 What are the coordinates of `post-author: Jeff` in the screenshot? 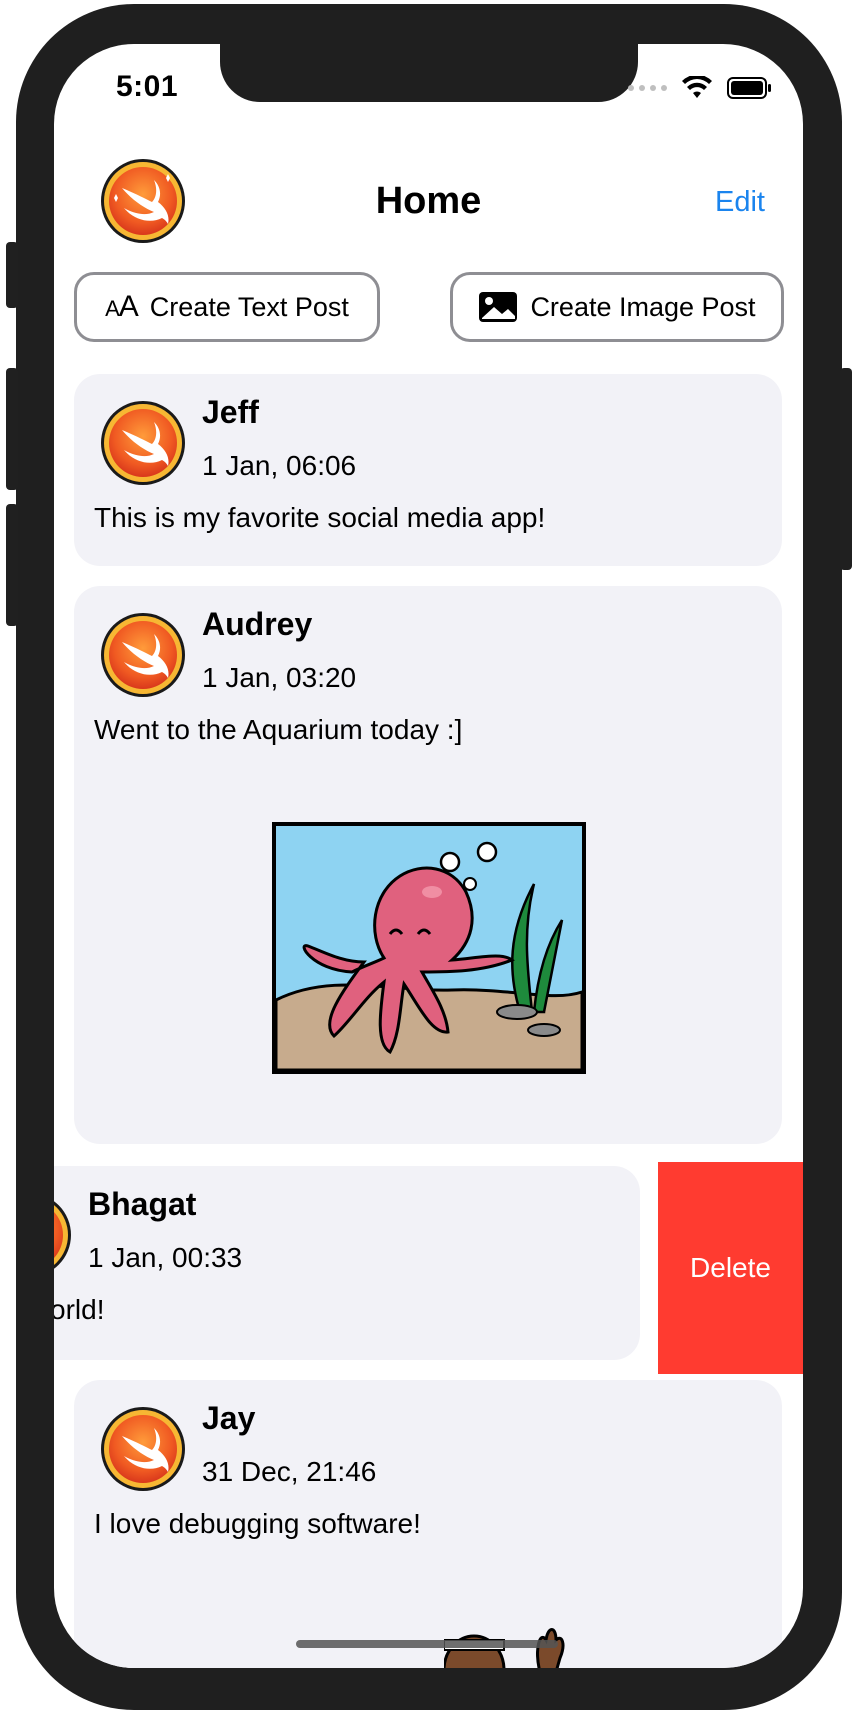 It's located at (230, 412).